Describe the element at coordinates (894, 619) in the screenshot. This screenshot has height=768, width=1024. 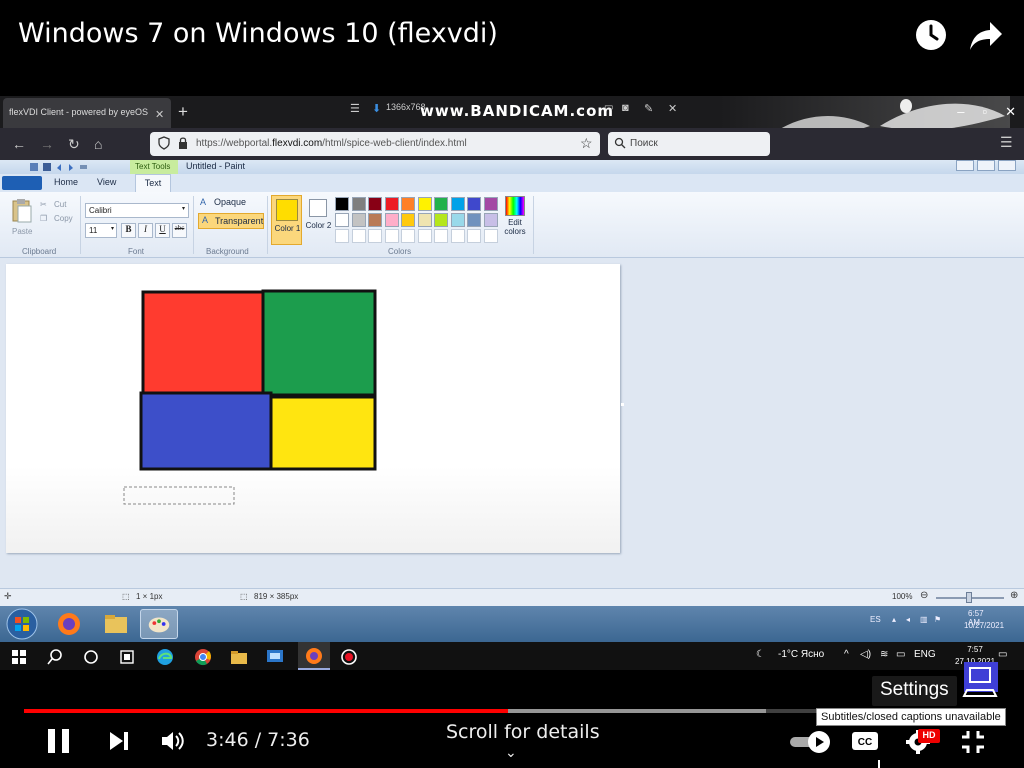
I see `chevron-up-icon: ▴` at that location.